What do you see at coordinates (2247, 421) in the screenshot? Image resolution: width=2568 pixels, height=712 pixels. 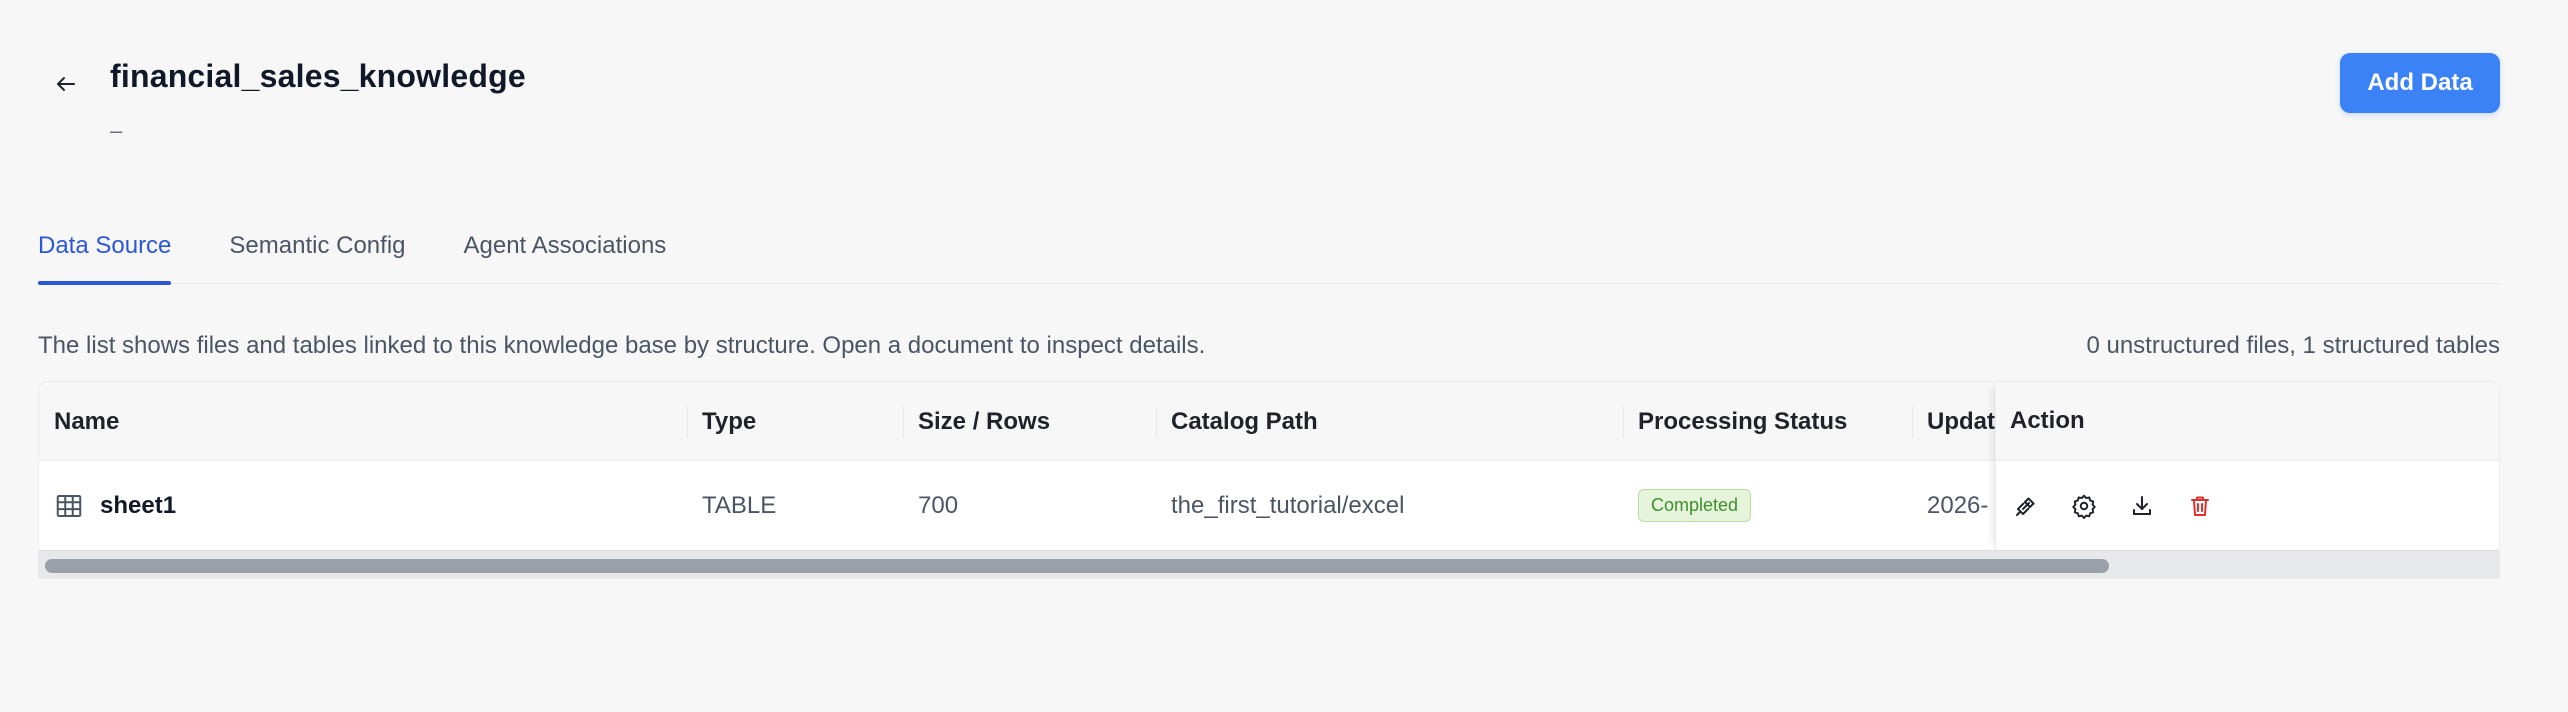 I see `column-header-action: Action` at bounding box center [2247, 421].